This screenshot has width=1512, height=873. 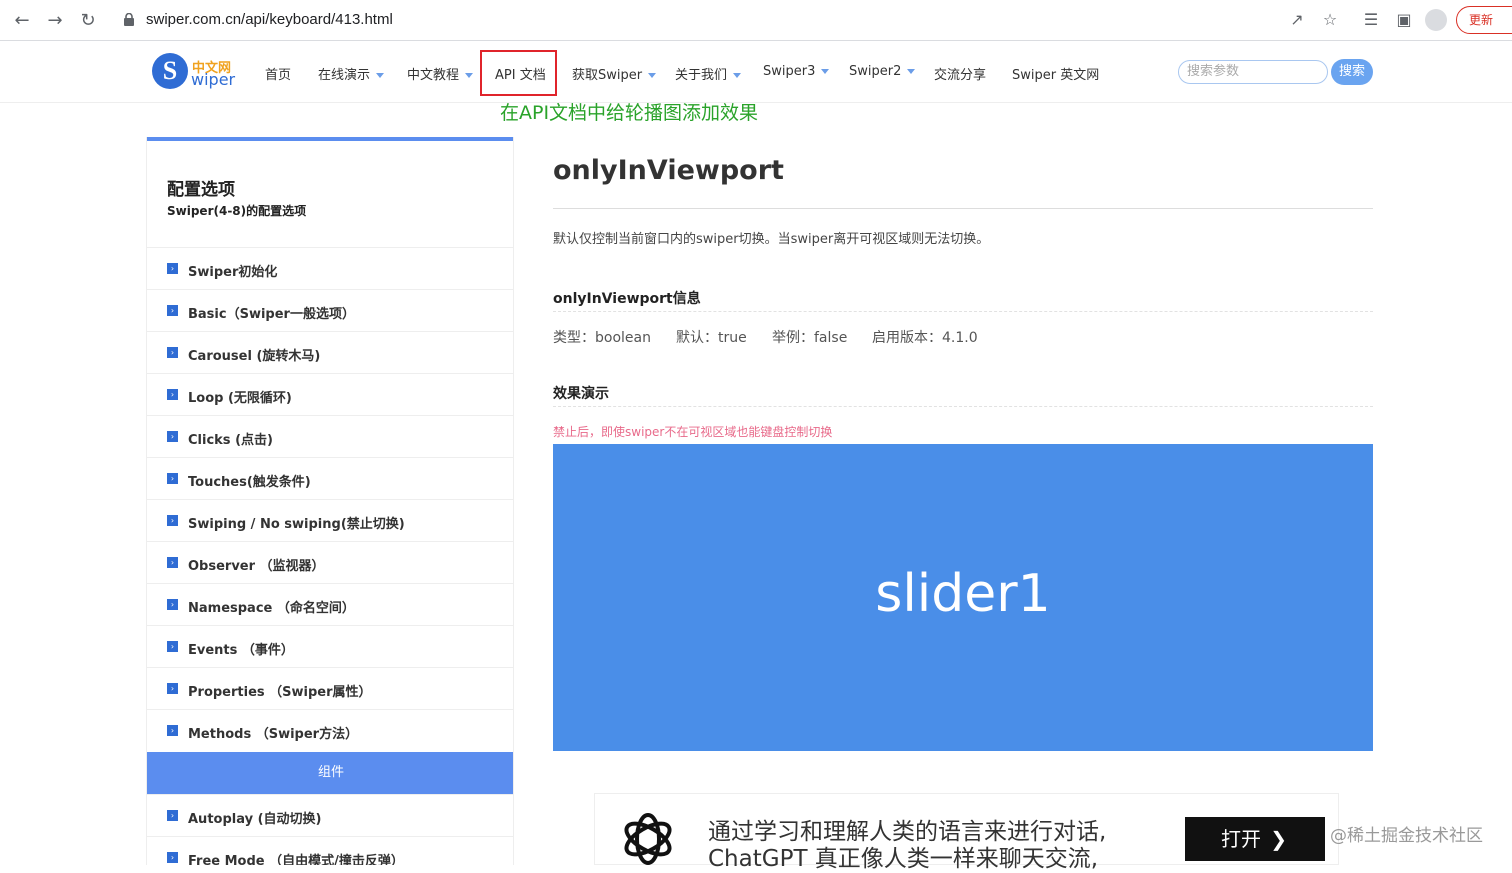 What do you see at coordinates (629, 113) in the screenshot?
I see `annotation-text: 在API文档中给轮播图添加效果` at bounding box center [629, 113].